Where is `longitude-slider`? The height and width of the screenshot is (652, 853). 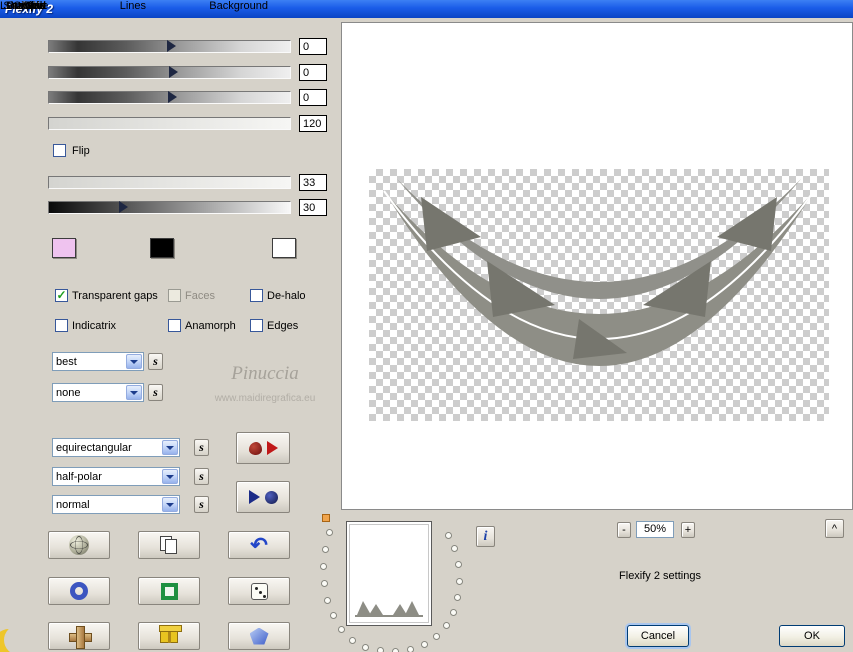 longitude-slider is located at coordinates (169, 72).